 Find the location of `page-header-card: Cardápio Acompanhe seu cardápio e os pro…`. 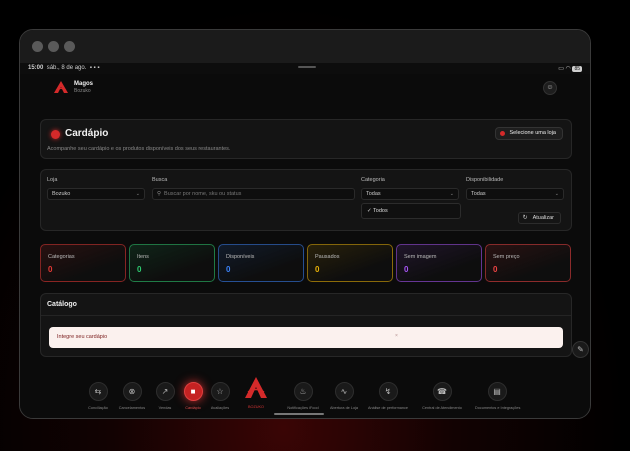

page-header-card: Cardápio Acompanhe seu cardápio e os pro… is located at coordinates (306, 139).